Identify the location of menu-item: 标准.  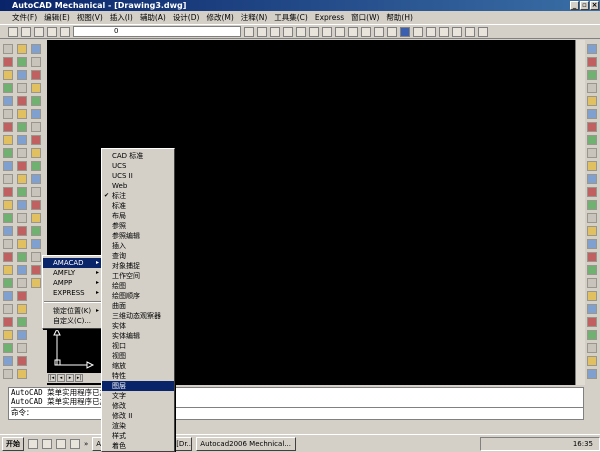
(138, 206).